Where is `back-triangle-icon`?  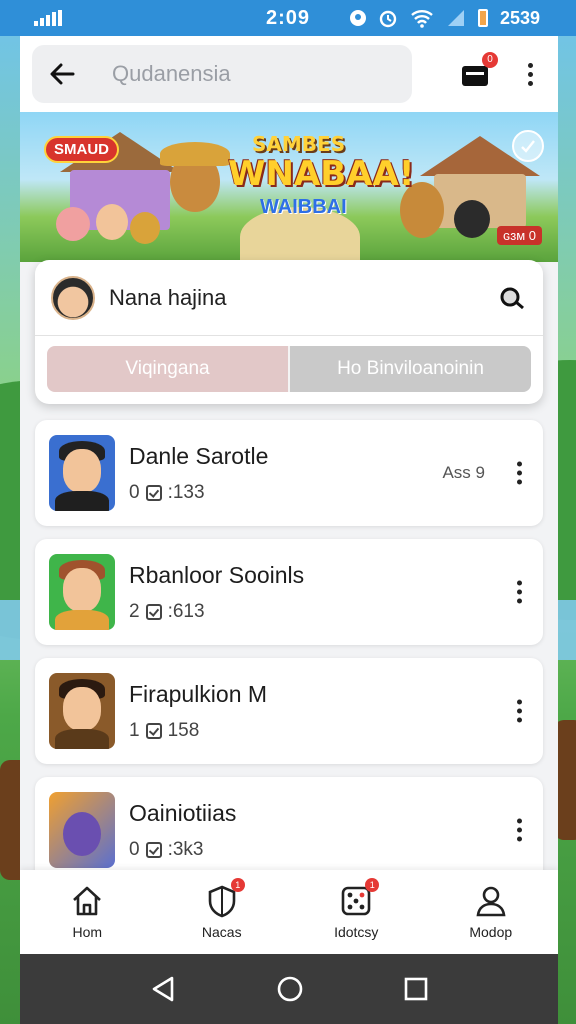 back-triangle-icon is located at coordinates (163, 989).